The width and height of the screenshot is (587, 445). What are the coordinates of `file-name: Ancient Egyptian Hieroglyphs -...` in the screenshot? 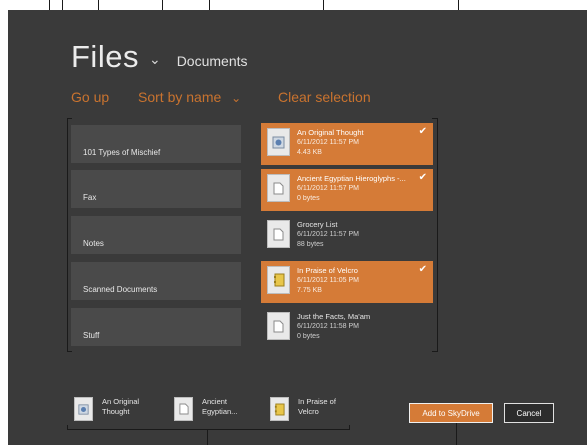 It's located at (351, 178).